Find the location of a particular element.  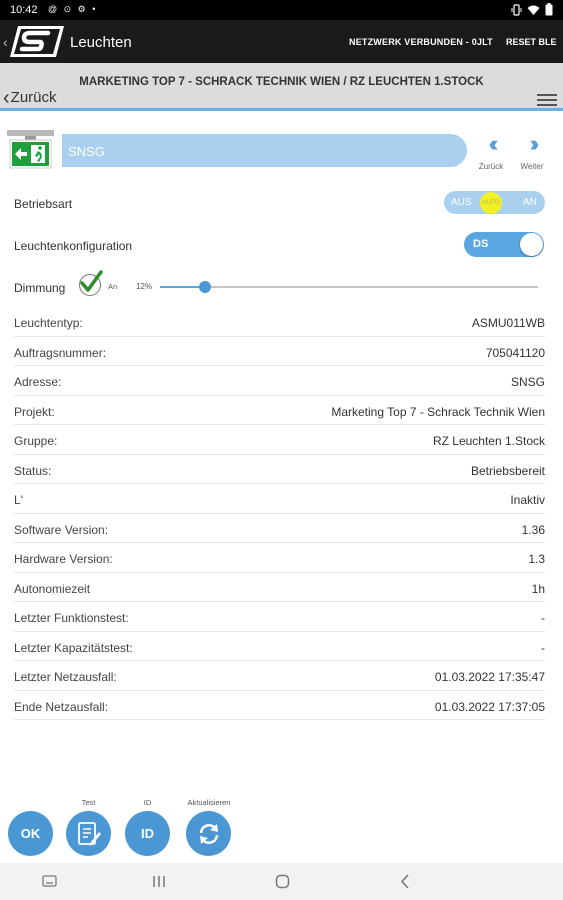

back-label: Zurück is located at coordinates (33, 97).